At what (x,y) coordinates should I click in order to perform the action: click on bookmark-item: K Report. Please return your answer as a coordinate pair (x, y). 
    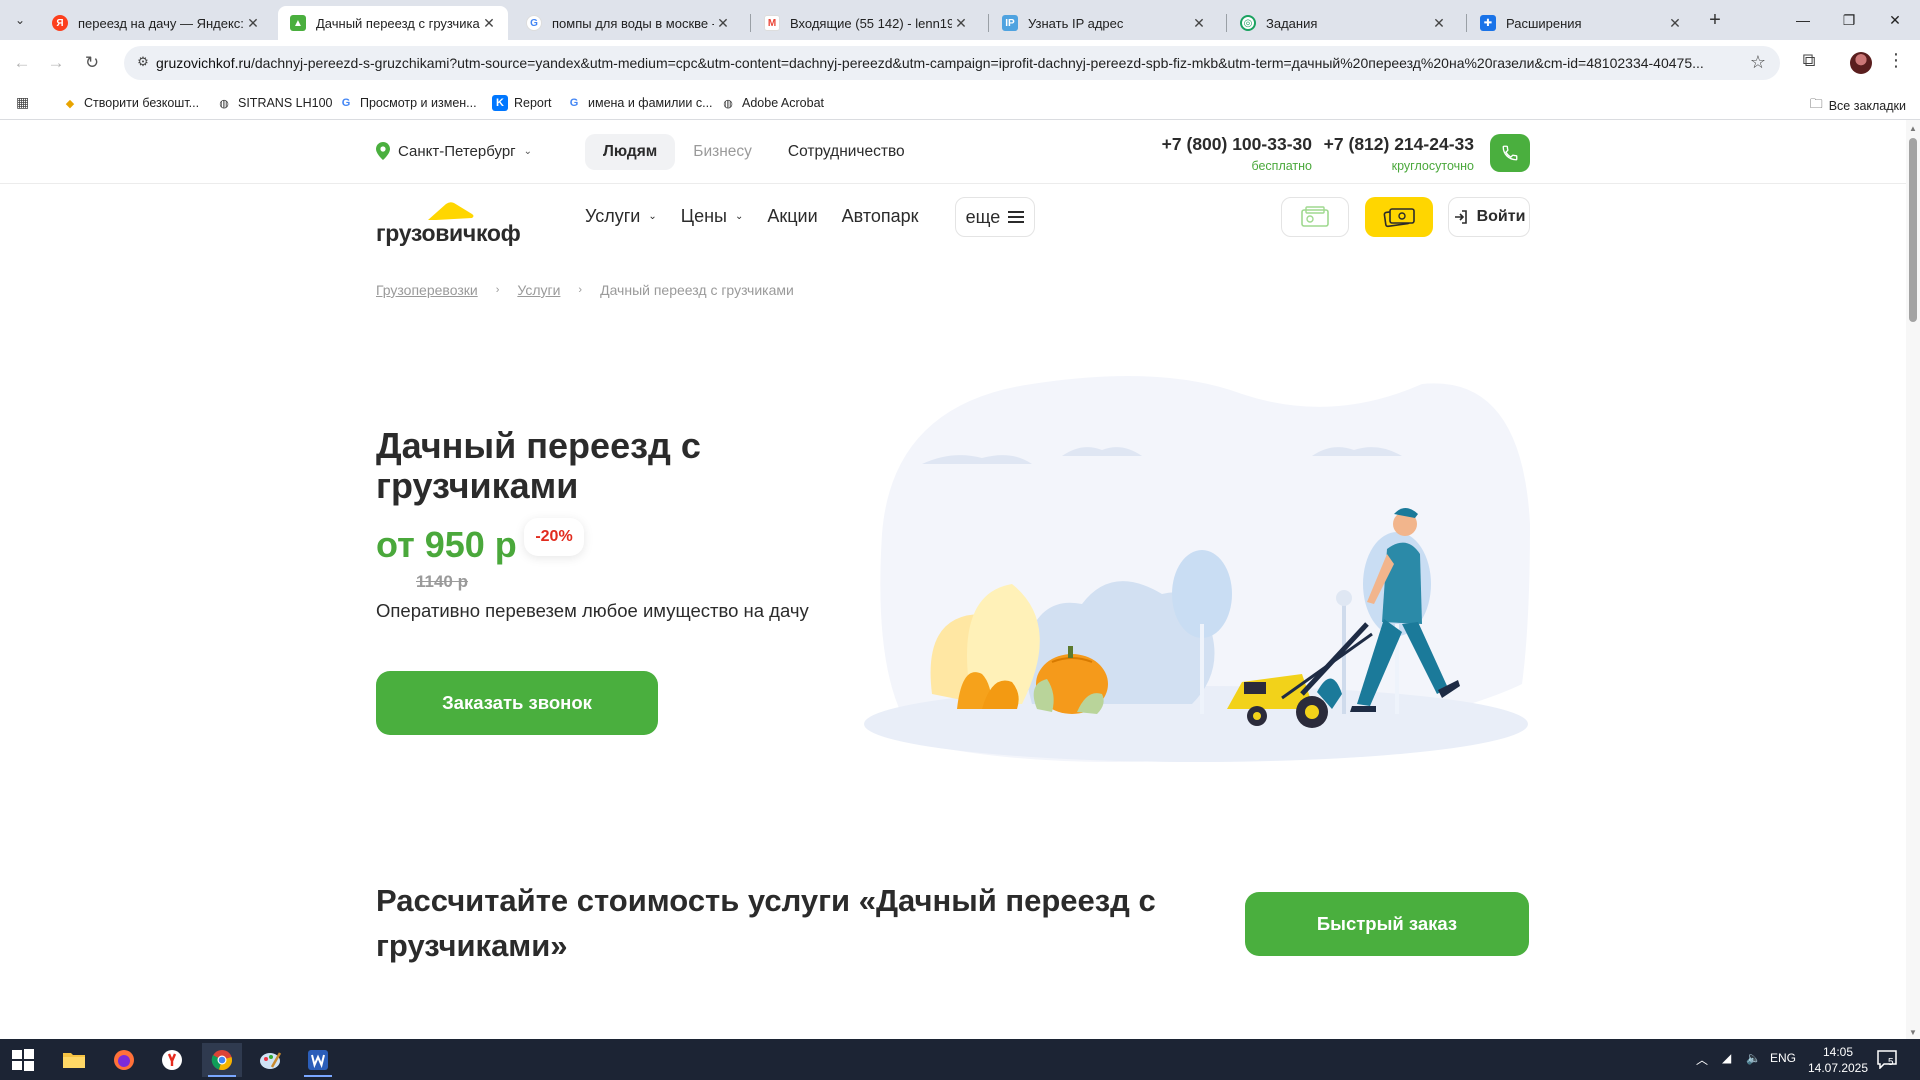
    Looking at the image, I should click on (522, 103).